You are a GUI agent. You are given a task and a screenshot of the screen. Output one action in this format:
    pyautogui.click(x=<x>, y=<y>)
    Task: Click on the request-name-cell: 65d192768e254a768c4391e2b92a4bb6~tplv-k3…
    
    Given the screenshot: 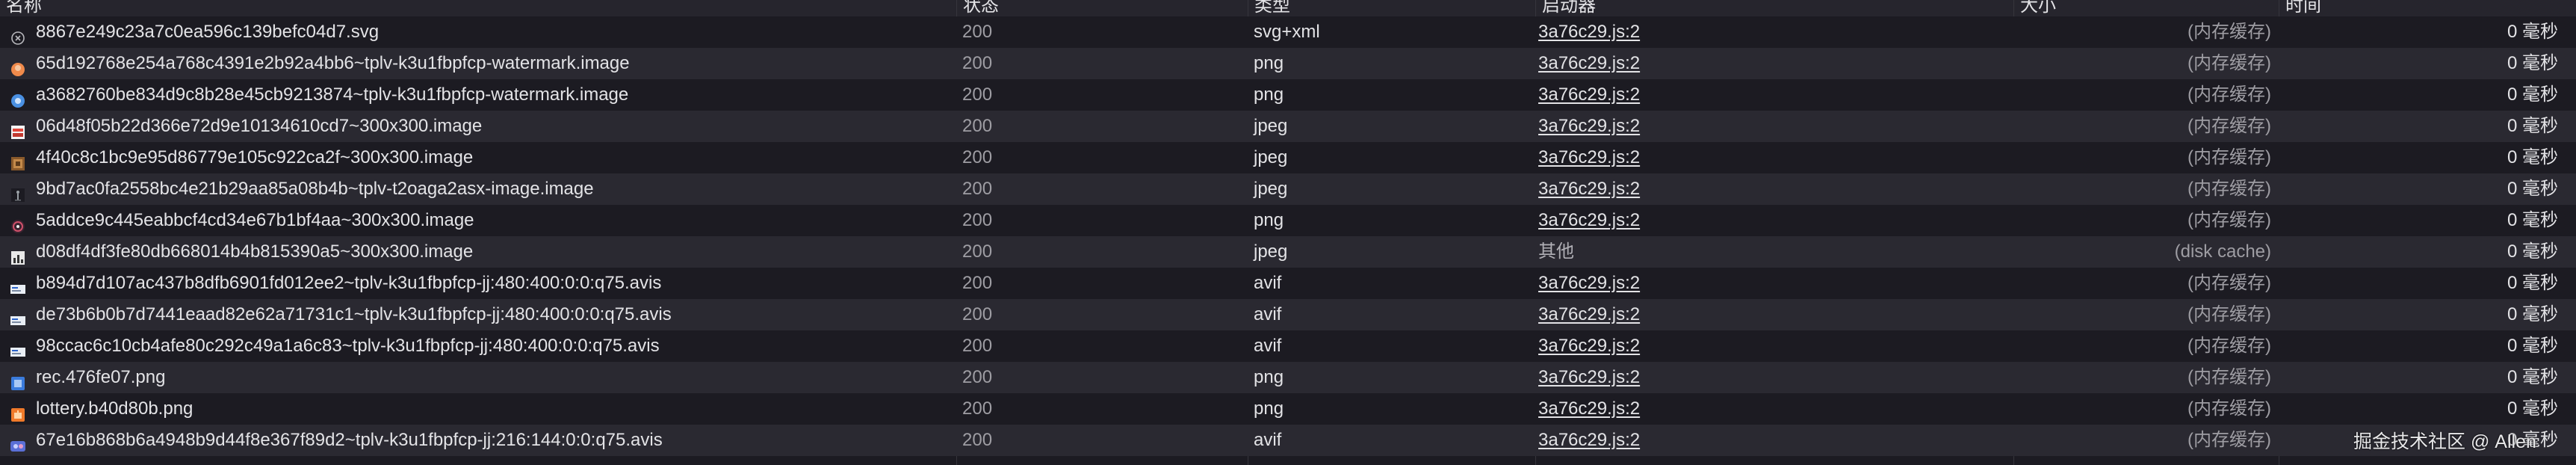 What is the action you would take?
    pyautogui.click(x=478, y=63)
    